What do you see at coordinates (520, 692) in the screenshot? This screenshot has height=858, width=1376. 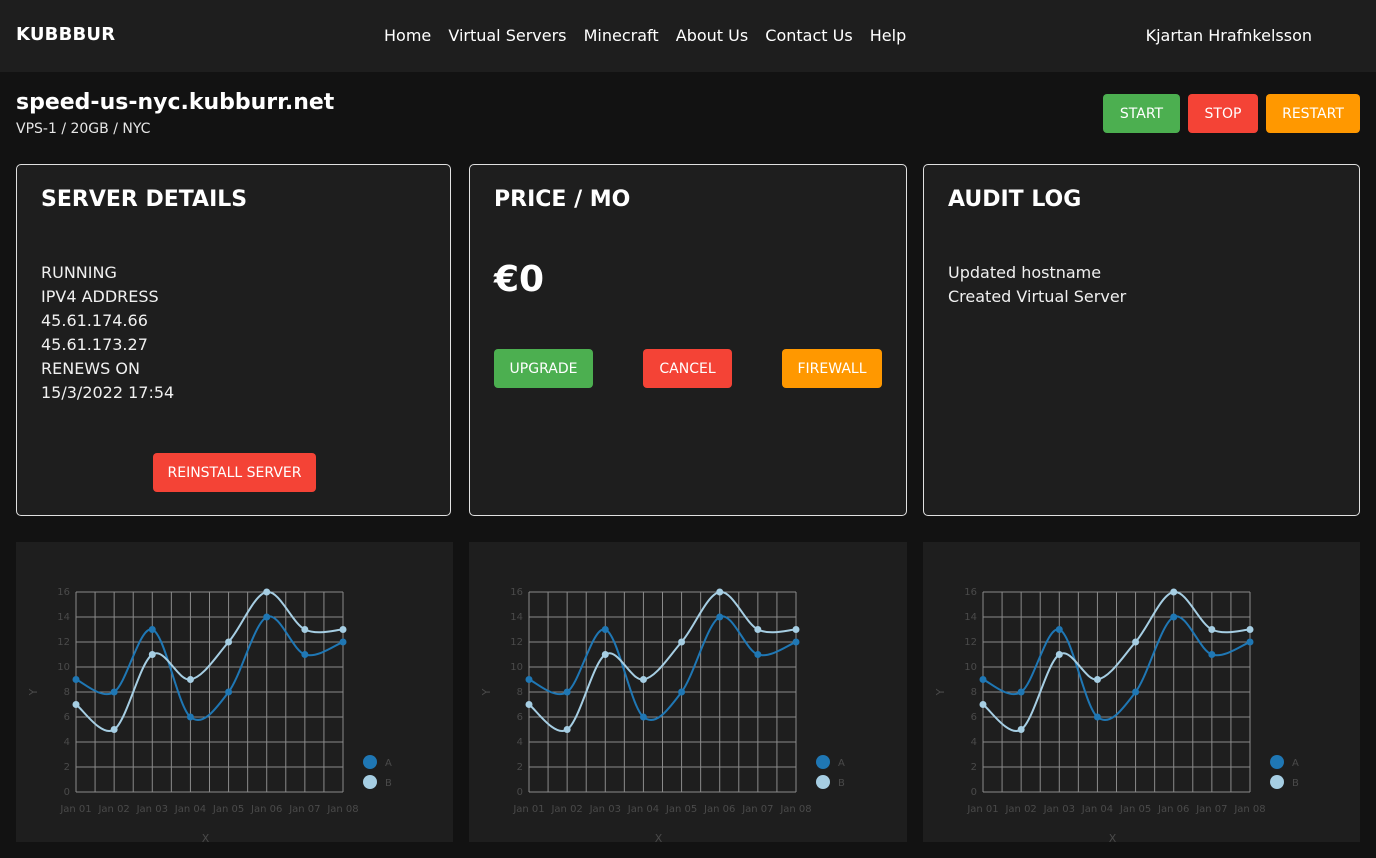 I see `y-tick-label: 8` at bounding box center [520, 692].